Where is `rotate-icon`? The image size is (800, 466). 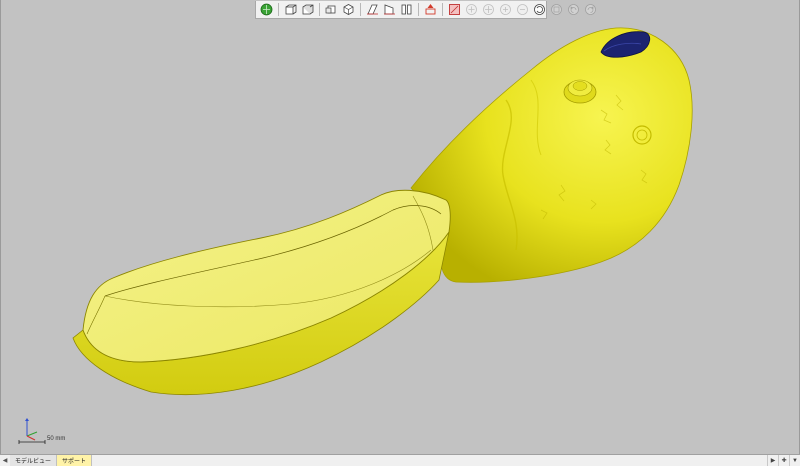
rotate-icon is located at coordinates (539, 10).